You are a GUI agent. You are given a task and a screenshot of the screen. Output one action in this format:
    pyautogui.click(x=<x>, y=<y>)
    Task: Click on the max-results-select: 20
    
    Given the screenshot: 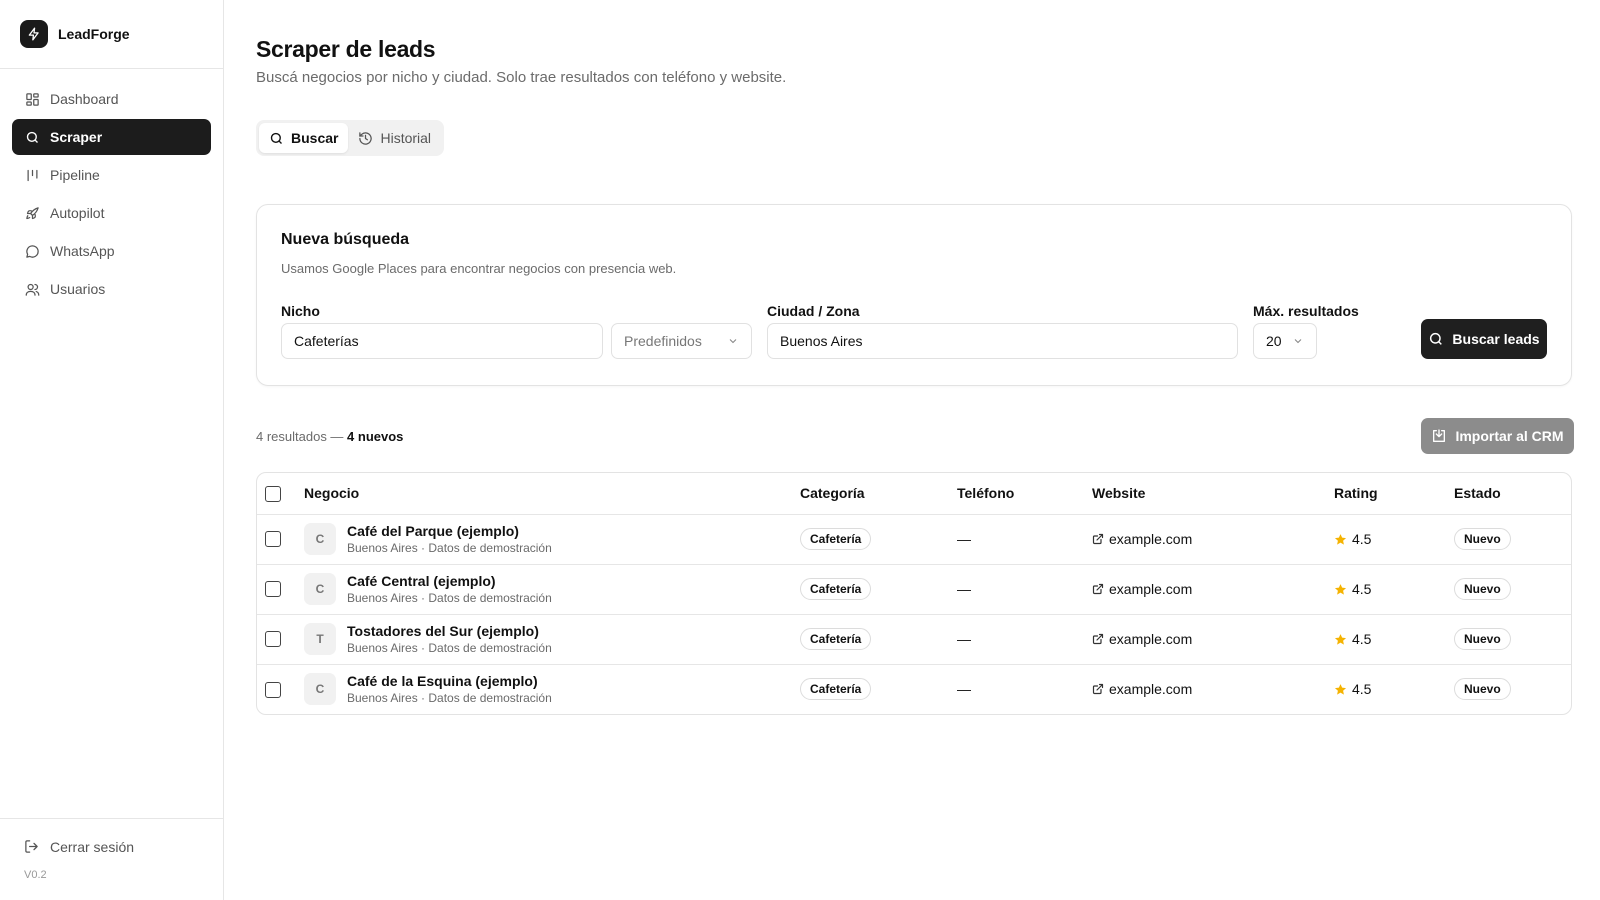 What is the action you would take?
    pyautogui.click(x=1285, y=341)
    